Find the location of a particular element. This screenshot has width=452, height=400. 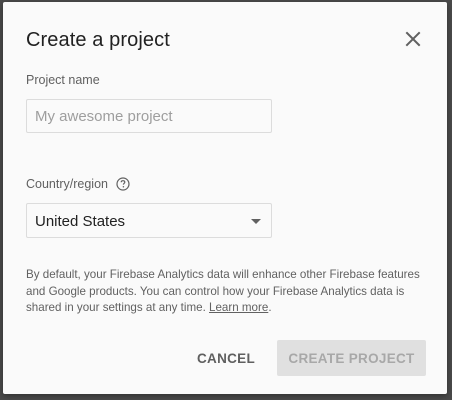

project-name-label: Project name is located at coordinates (63, 80).